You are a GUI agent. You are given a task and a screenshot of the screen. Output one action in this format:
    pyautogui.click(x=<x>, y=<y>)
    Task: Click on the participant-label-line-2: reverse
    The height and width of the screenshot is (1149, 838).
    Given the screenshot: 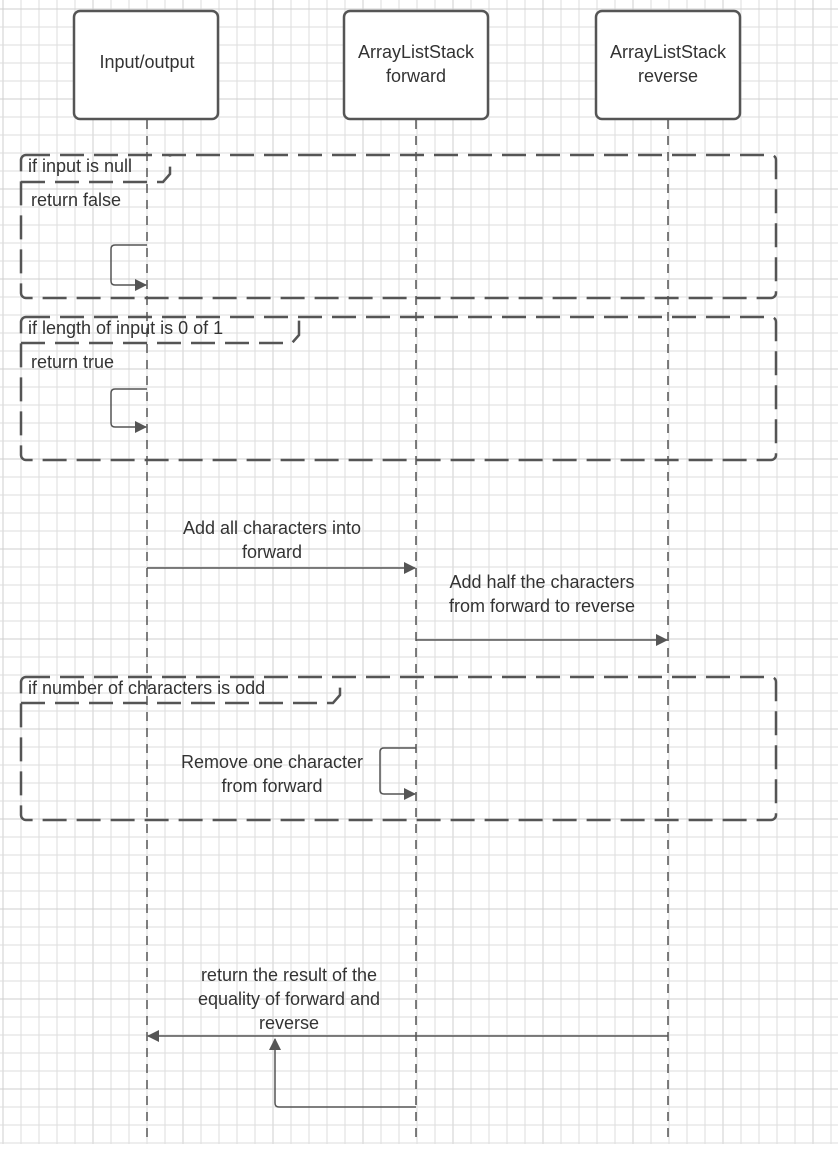 What is the action you would take?
    pyautogui.click(x=668, y=76)
    